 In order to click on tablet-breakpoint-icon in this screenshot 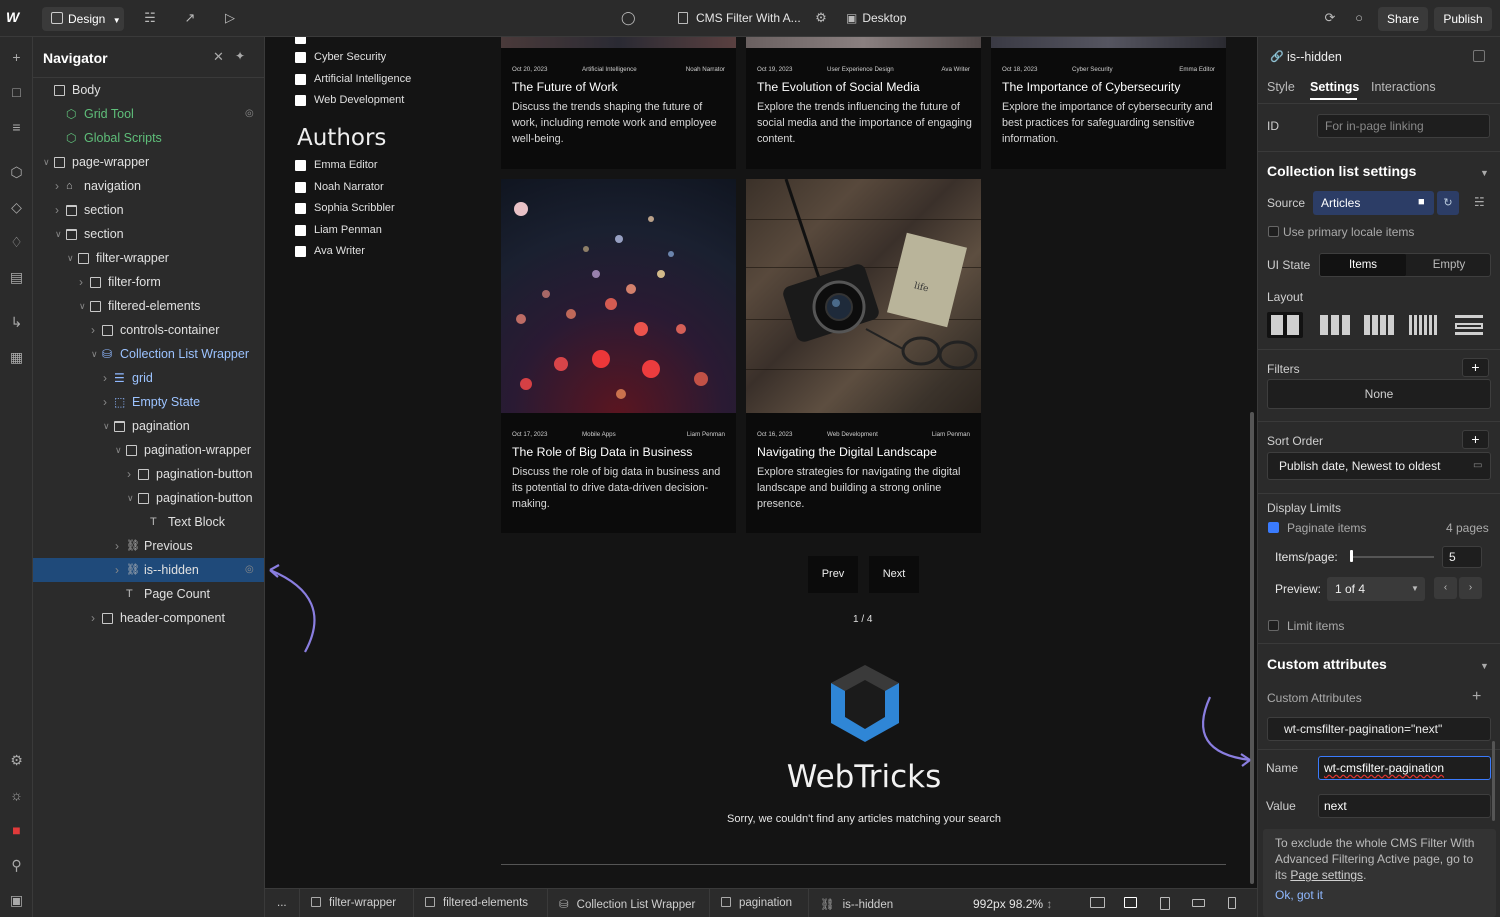, I will do `click(1165, 903)`.